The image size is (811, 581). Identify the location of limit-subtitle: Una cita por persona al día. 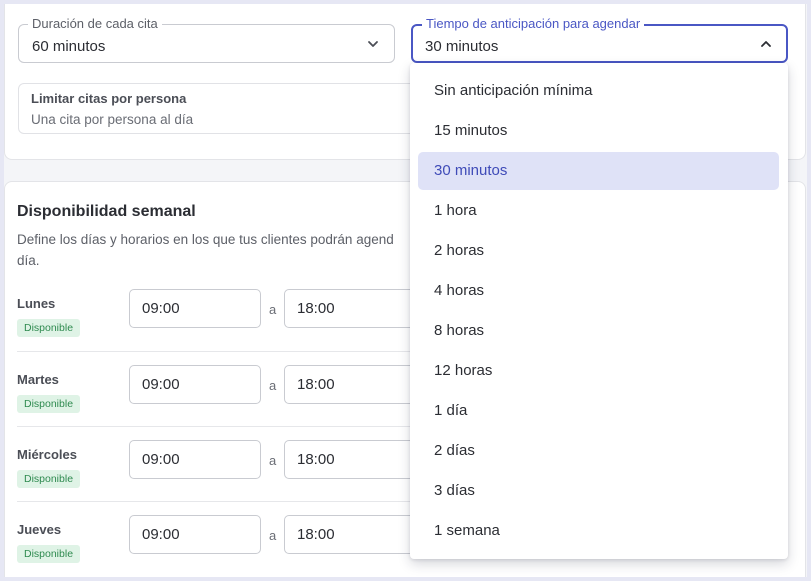
(112, 119).